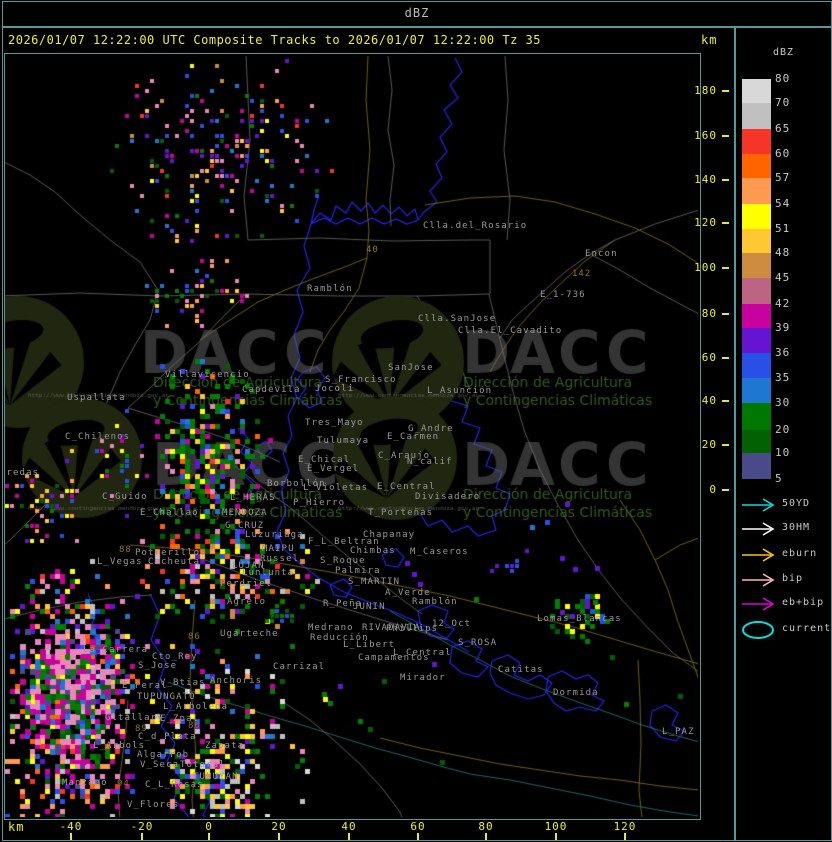  Describe the element at coordinates (793, 578) in the screenshot. I see `legend-marker-label: bip` at that location.